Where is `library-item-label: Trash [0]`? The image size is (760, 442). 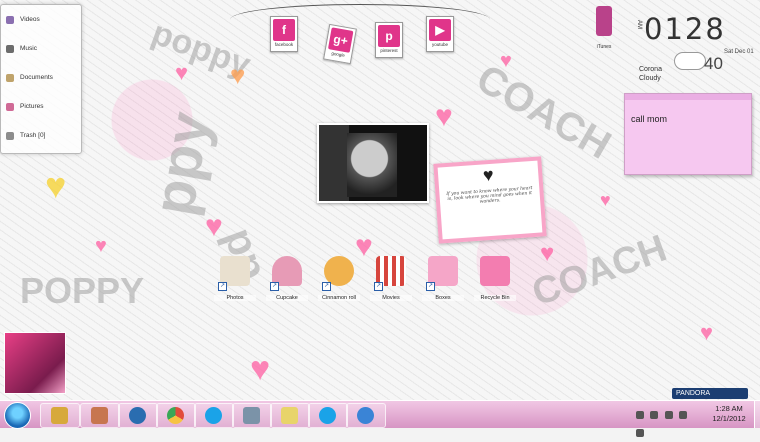
library-item-label: Trash [0] is located at coordinates (33, 135).